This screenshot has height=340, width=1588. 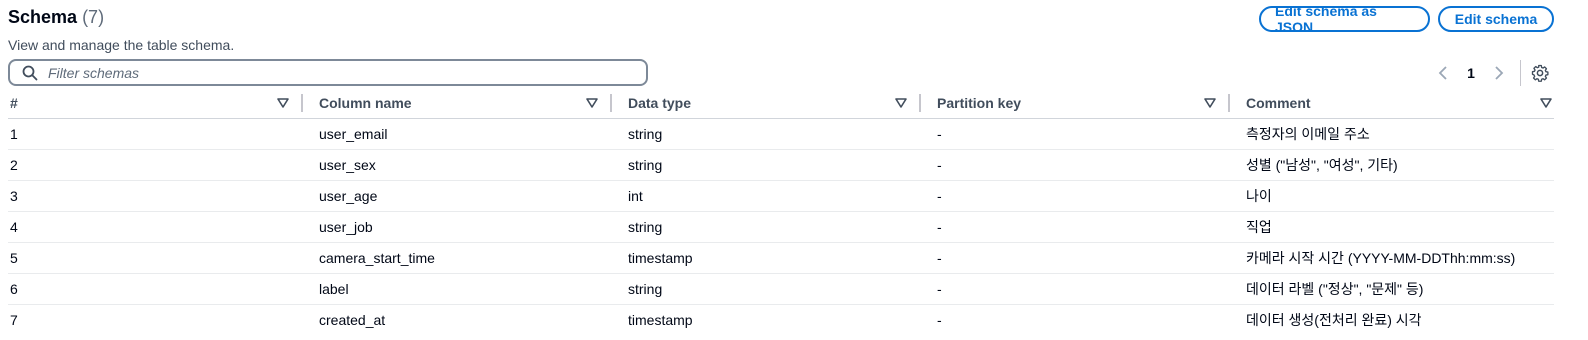 I want to click on column-header-index: #, so click(x=162, y=103).